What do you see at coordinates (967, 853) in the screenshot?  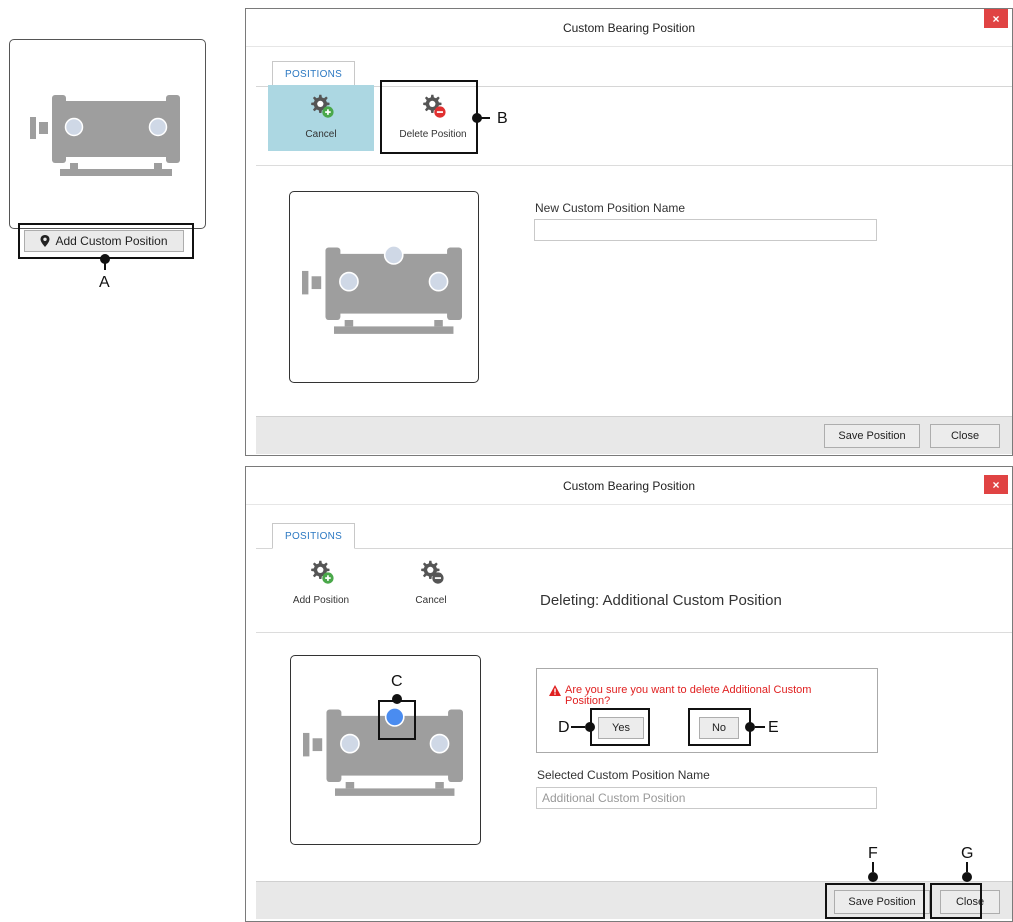 I see `callout-g-letter: G` at bounding box center [967, 853].